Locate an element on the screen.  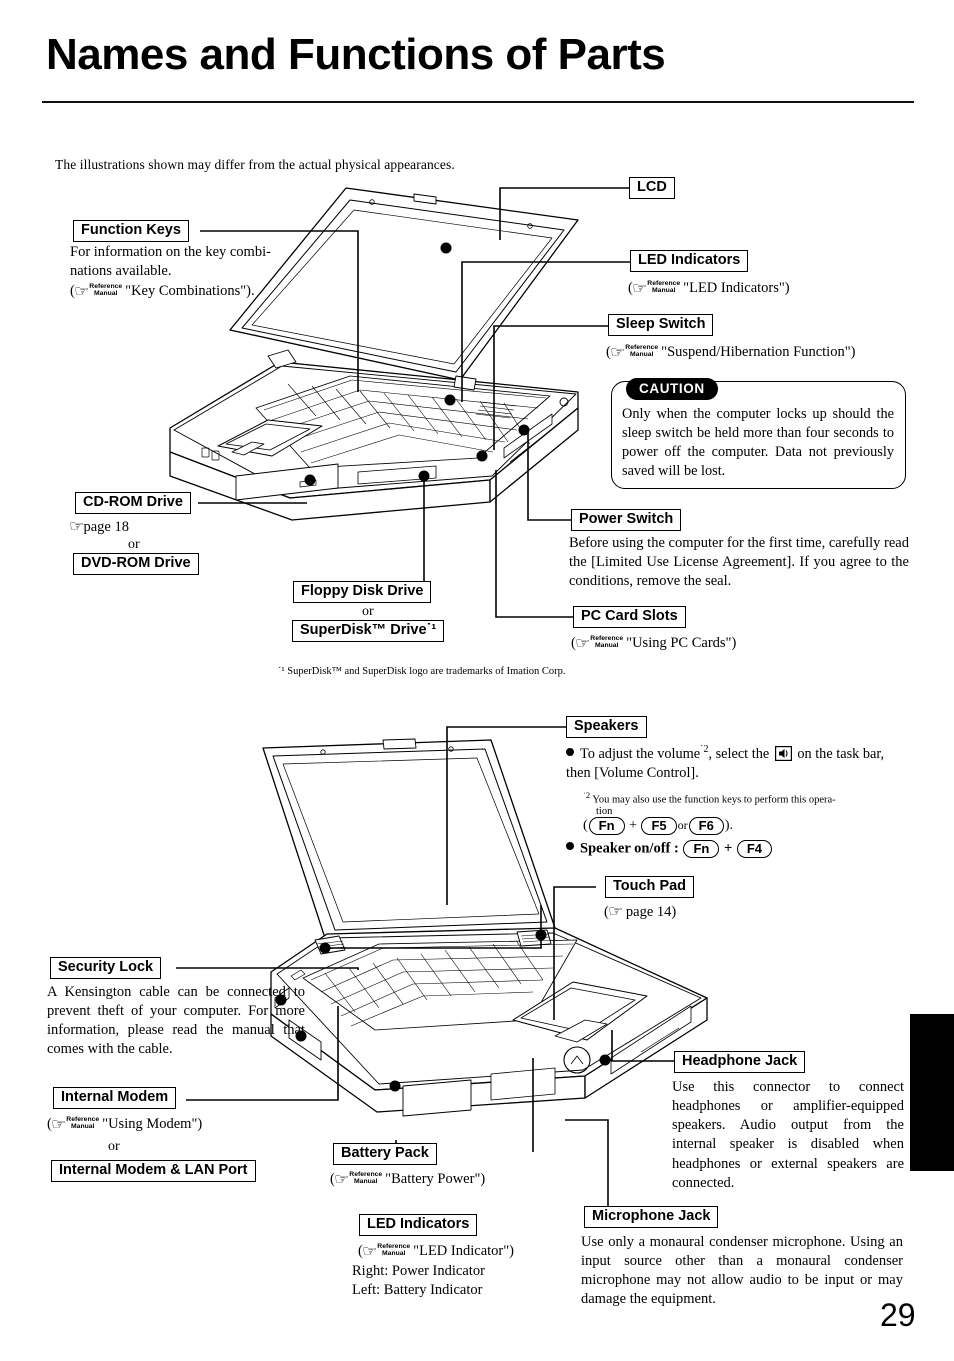
cd-dvd-or-label: or is located at coordinates (134, 544).